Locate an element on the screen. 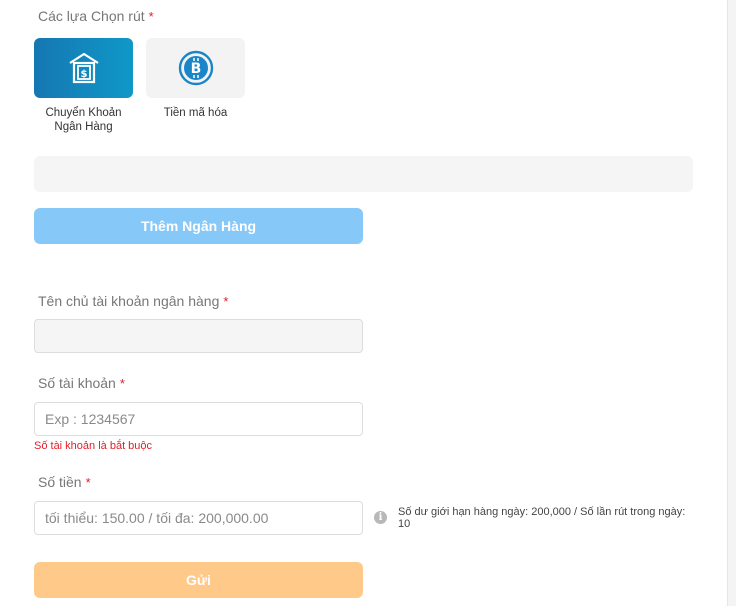  svg-text: B is located at coordinates (195, 69).